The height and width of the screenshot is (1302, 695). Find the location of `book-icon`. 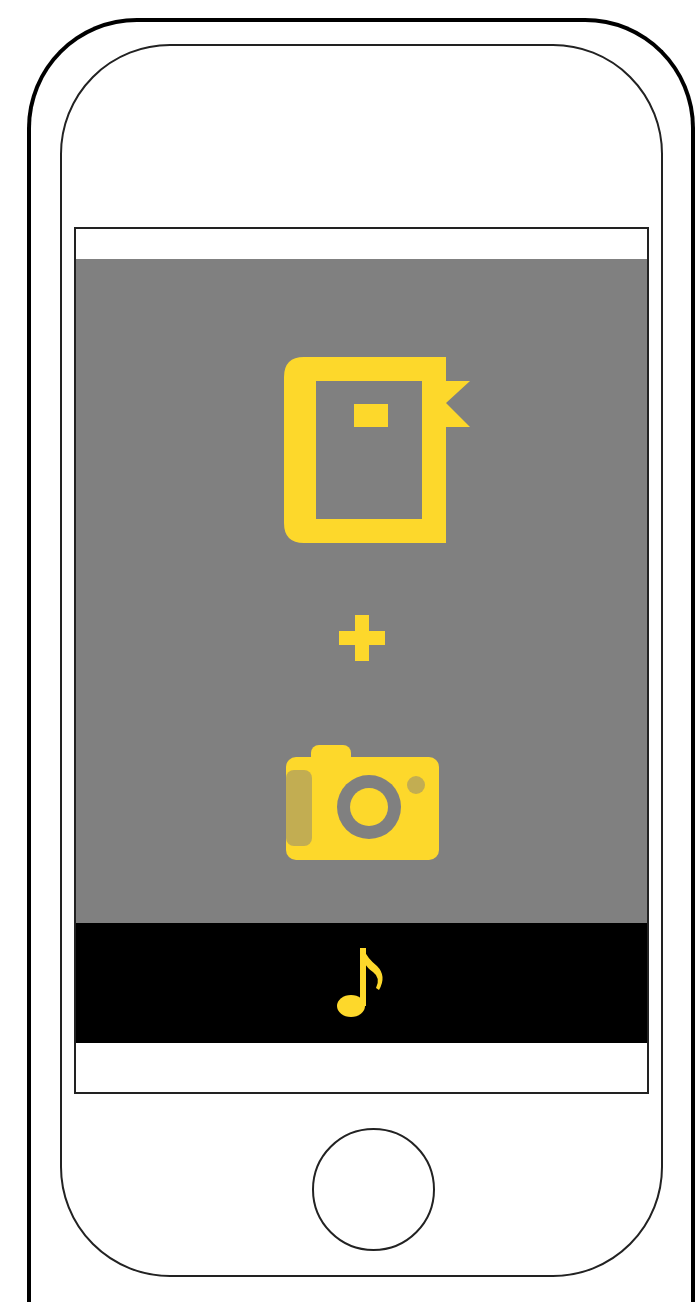

book-icon is located at coordinates (376, 450).